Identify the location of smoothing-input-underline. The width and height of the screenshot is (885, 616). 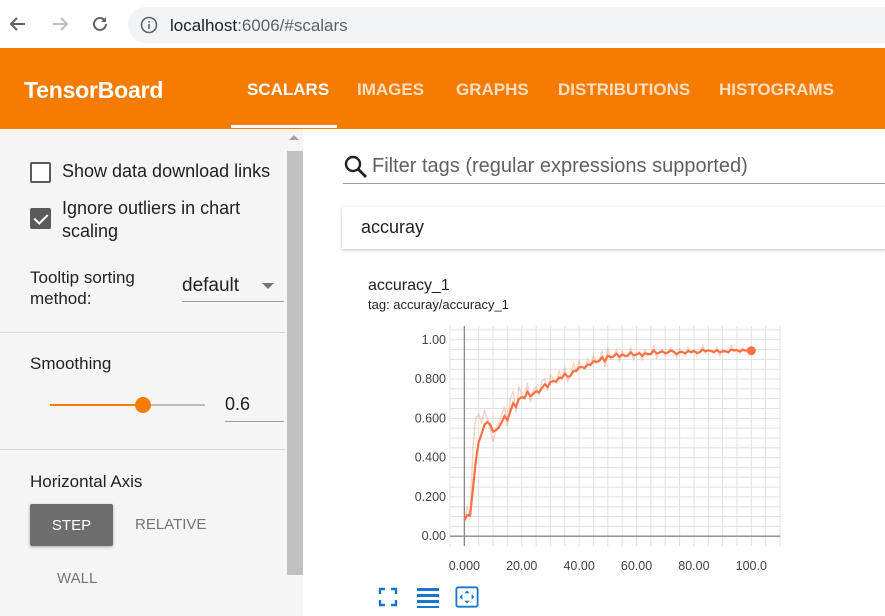
(254, 421).